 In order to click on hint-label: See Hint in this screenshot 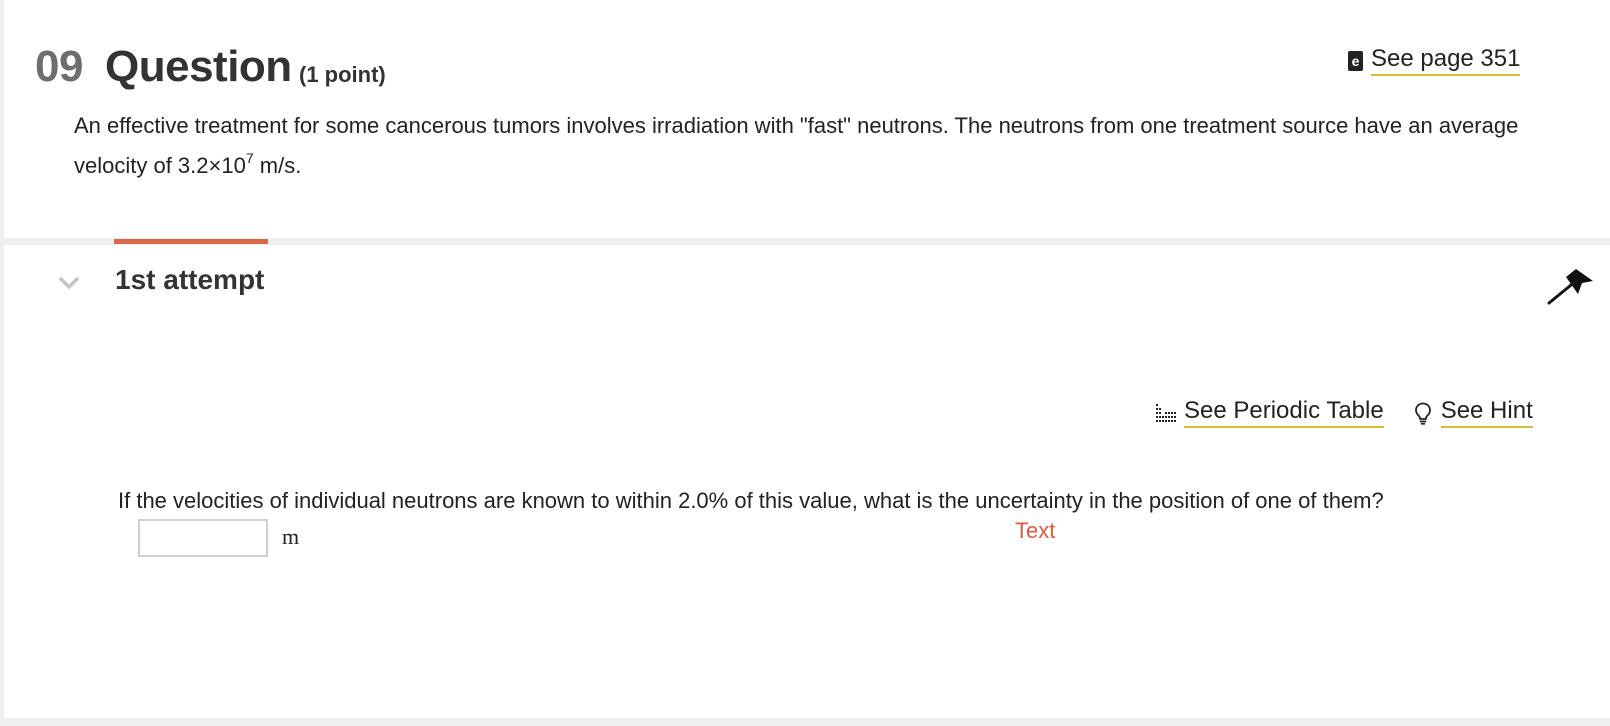, I will do `click(1486, 412)`.